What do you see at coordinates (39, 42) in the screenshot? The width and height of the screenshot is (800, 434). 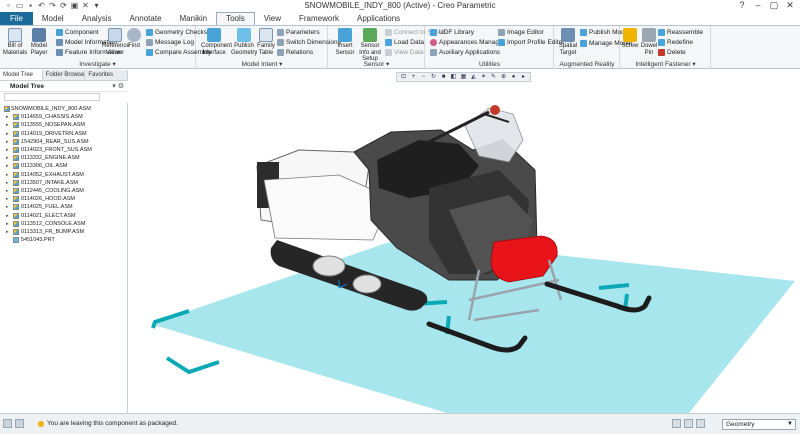 I see `model-player-button: Model Player` at bounding box center [39, 42].